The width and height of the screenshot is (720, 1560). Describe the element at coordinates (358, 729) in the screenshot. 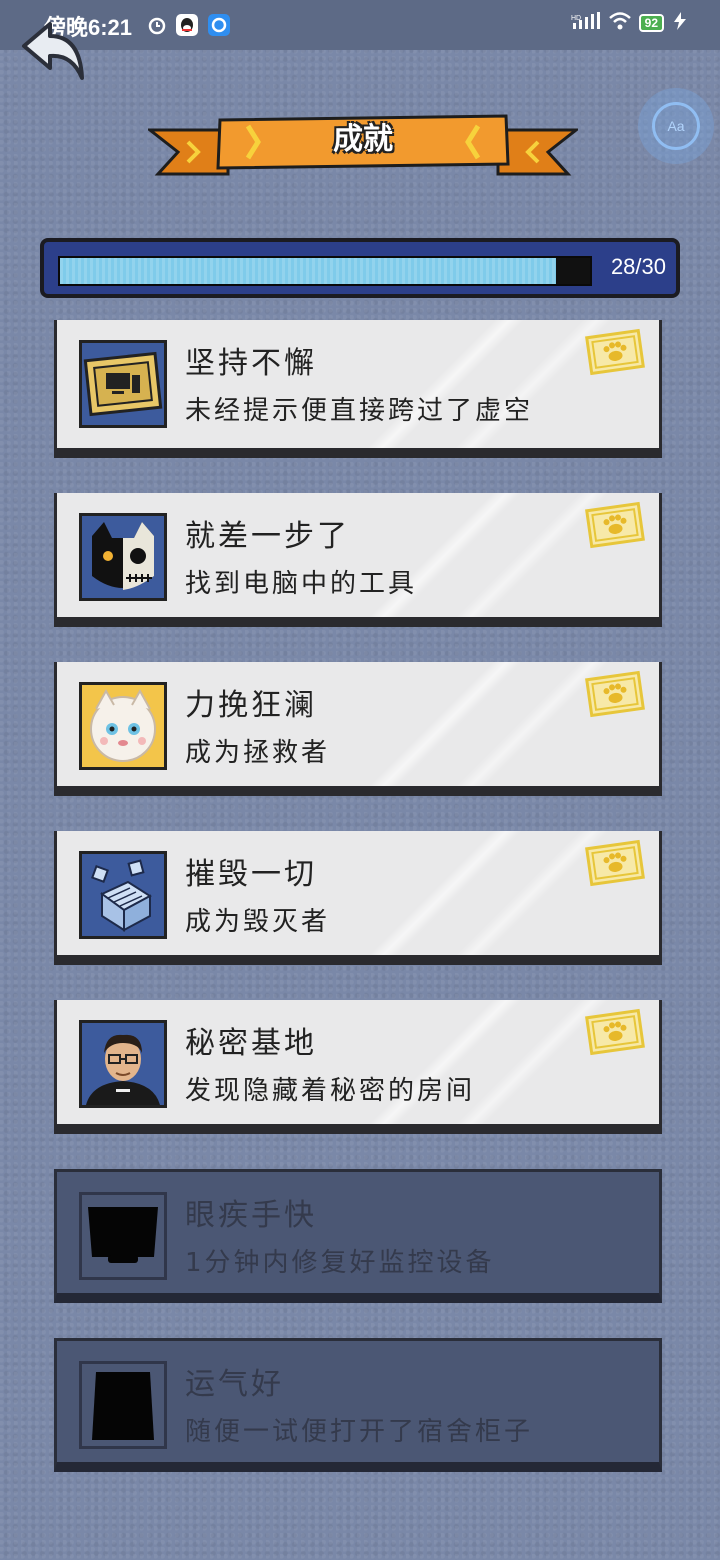

I see `achievement-card: 力挽狂澜 成为拯救者` at that location.